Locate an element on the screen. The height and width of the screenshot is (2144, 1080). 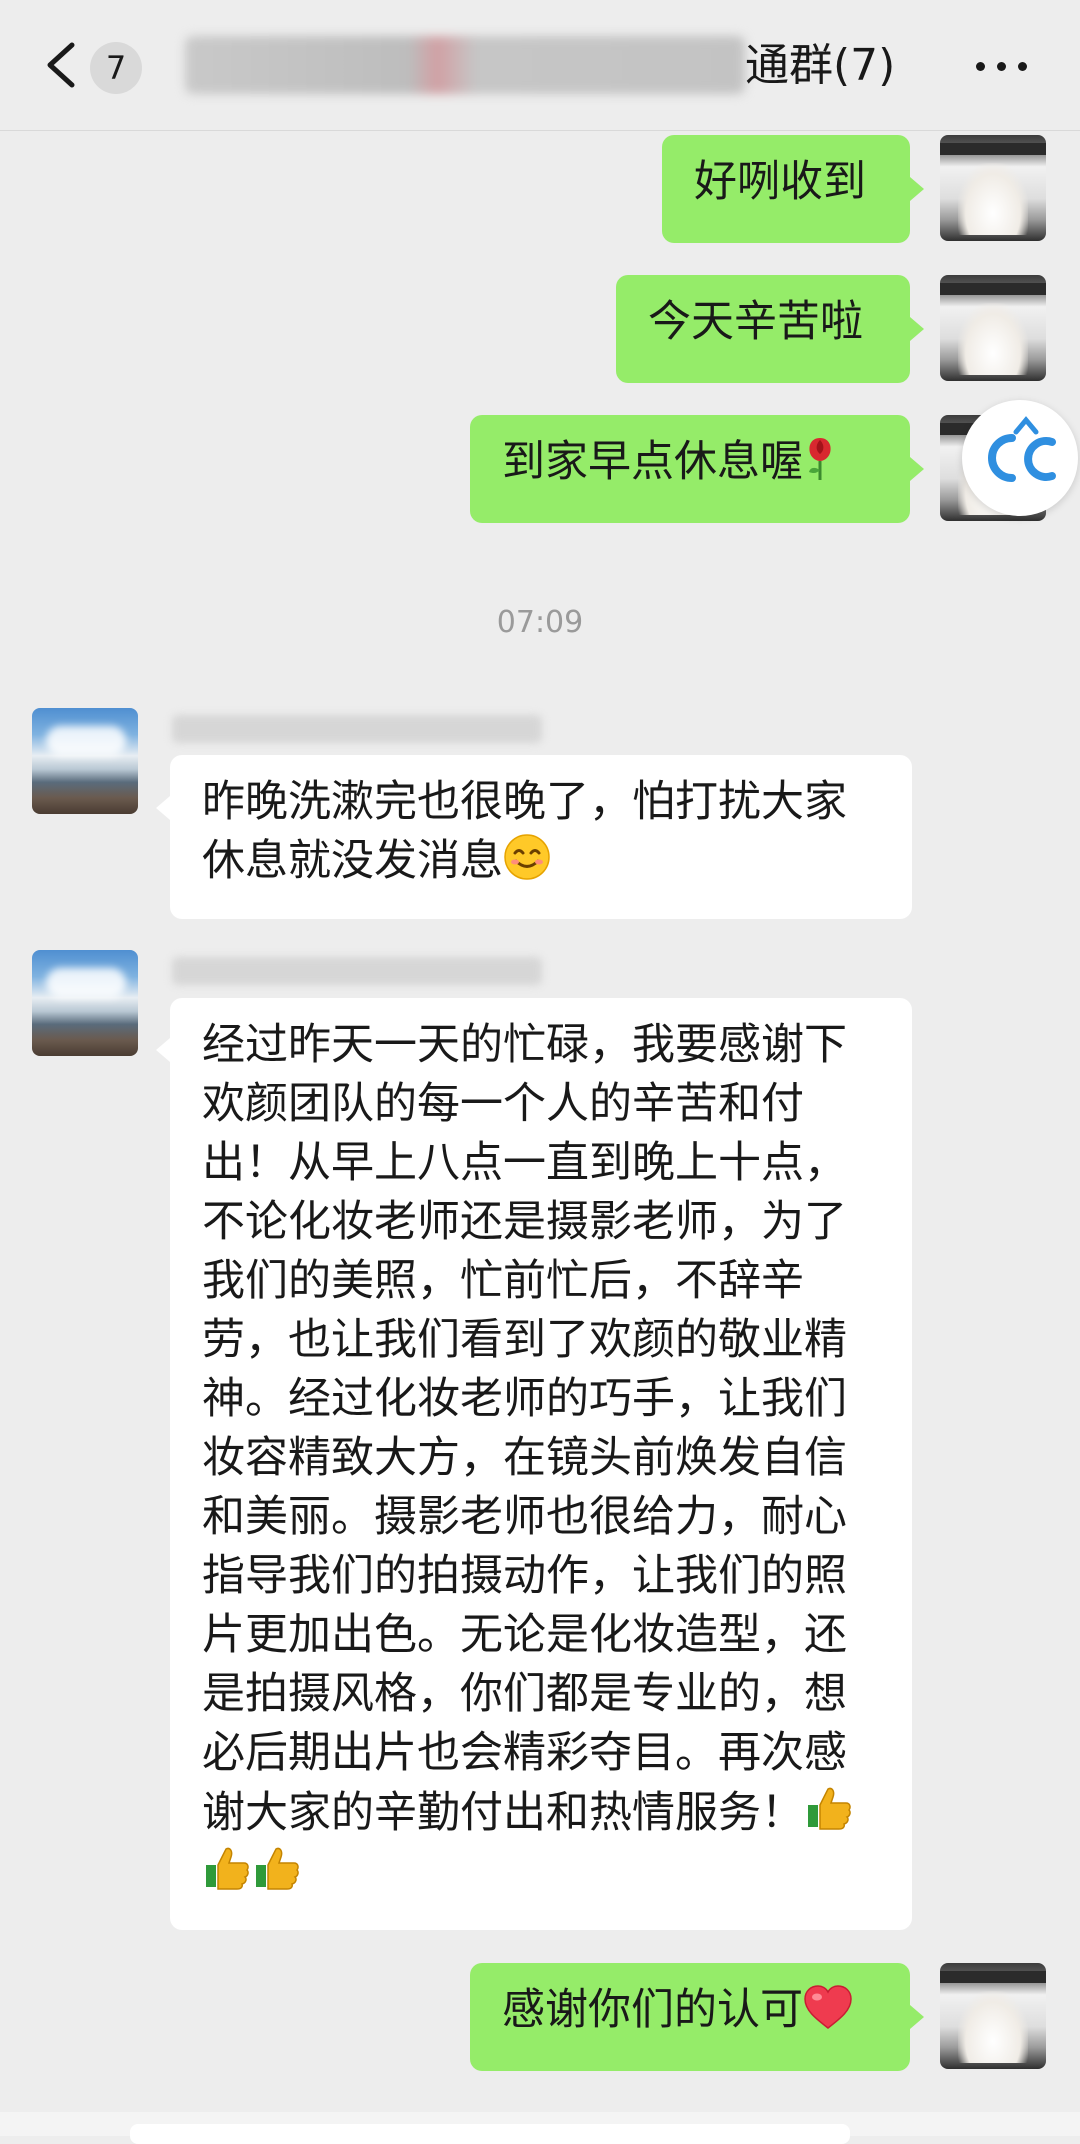
message-bubble-self: 好咧收到 is located at coordinates (786, 189).